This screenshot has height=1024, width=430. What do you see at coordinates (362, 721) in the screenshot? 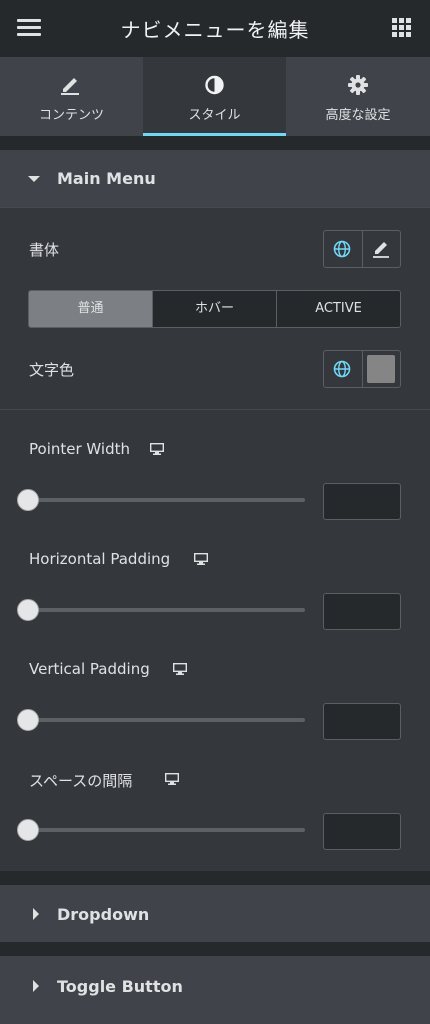
I see `vertical-padding-input` at bounding box center [362, 721].